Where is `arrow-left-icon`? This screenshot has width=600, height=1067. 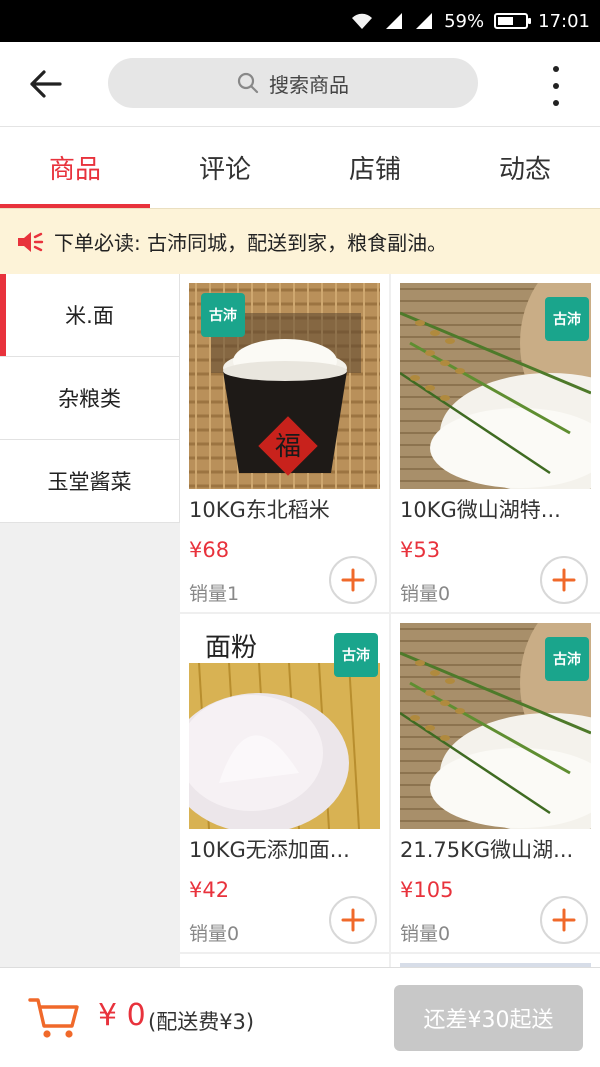
arrow-left-icon is located at coordinates (46, 84).